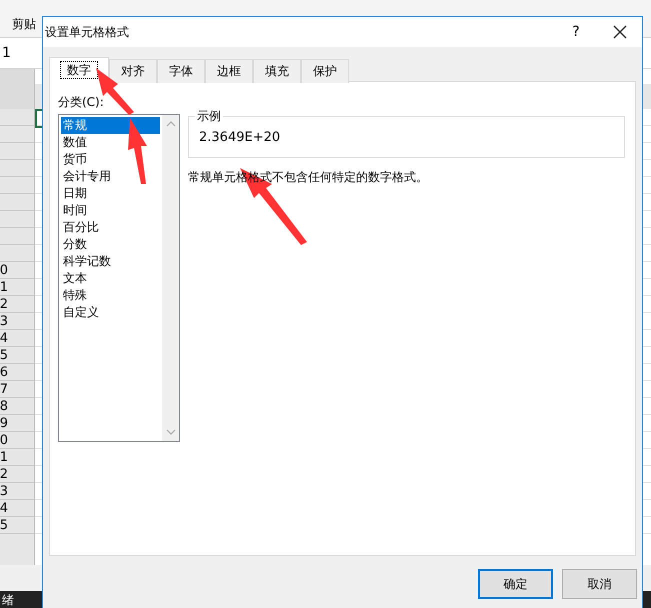  I want to click on sample-legend: 示例, so click(209, 116).